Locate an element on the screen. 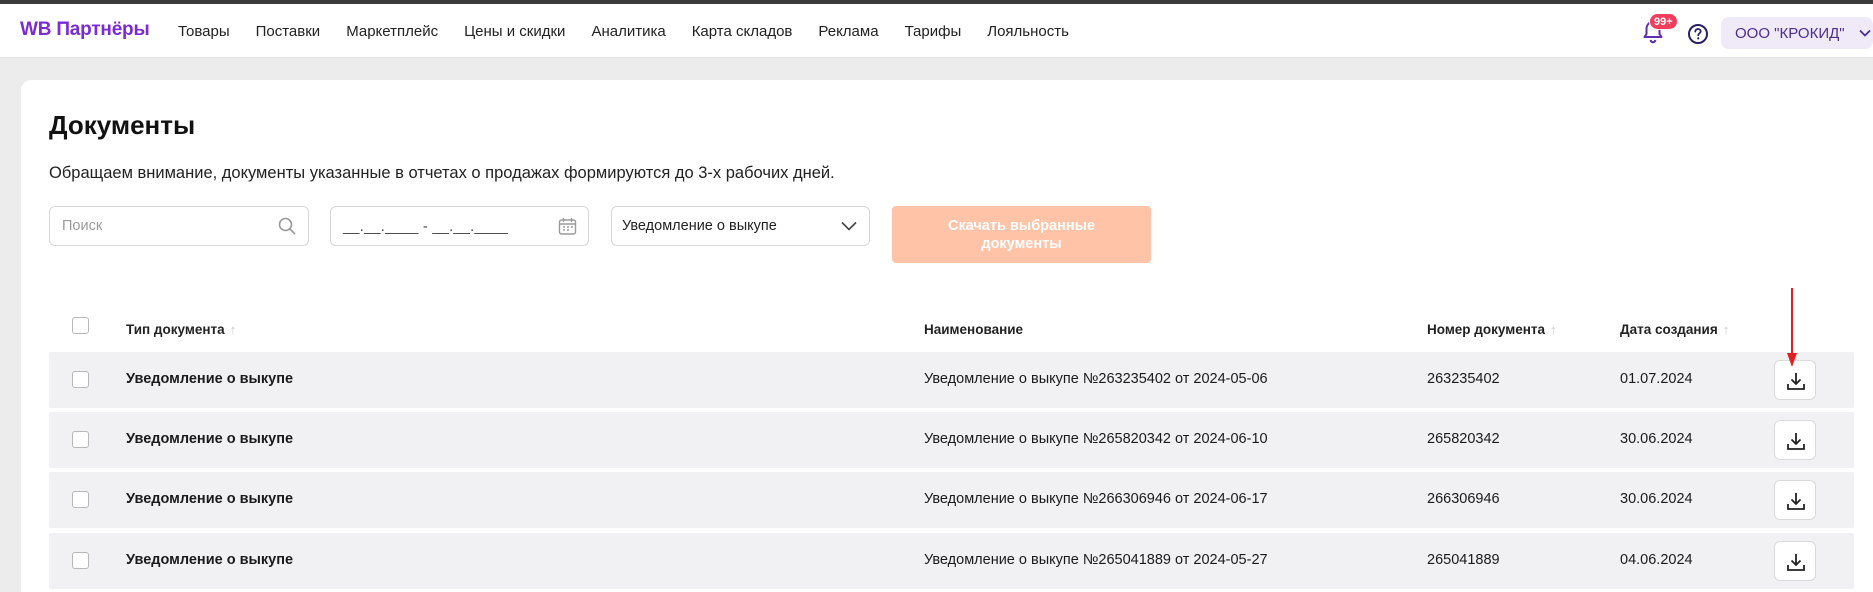  date-range-input: __.__.____ - __.__.____ is located at coordinates (459, 226).